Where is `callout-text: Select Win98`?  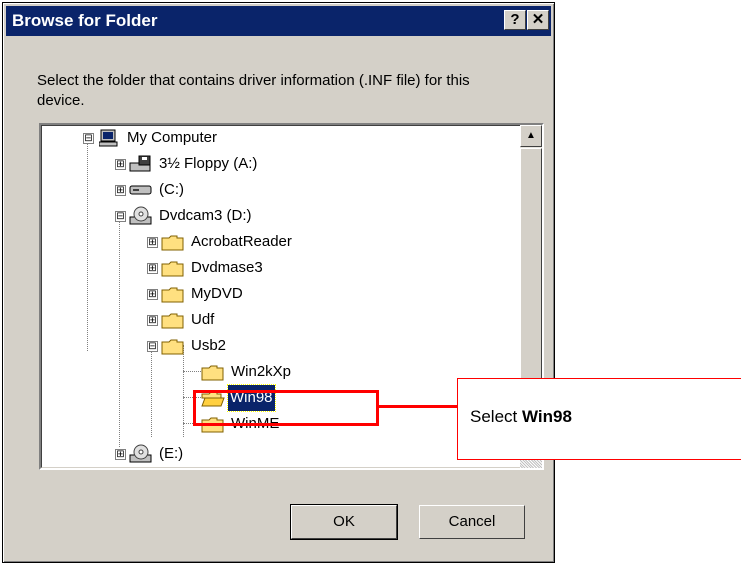 callout-text: Select Win98 is located at coordinates (521, 417).